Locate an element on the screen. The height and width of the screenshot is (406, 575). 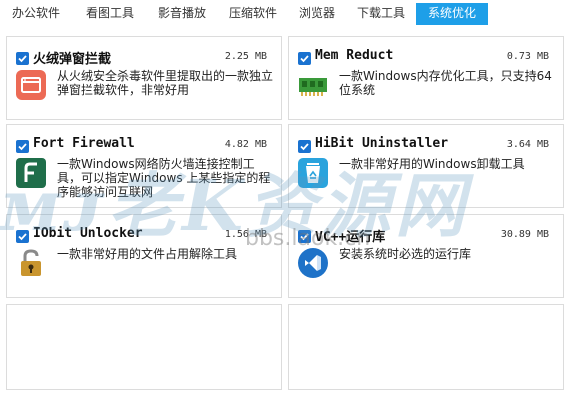
recycle-bin-icon is located at coordinates (313, 173).